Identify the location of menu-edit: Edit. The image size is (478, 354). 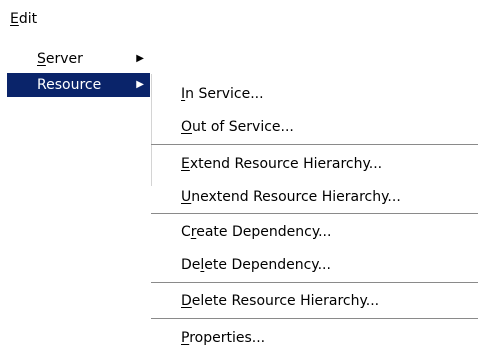
(23, 19).